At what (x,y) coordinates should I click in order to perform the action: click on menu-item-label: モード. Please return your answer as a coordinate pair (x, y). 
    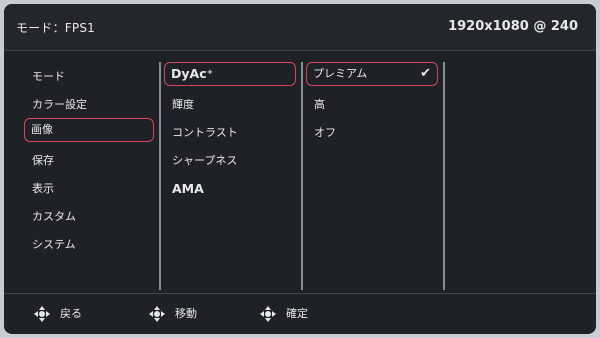
    Looking at the image, I should click on (48, 76).